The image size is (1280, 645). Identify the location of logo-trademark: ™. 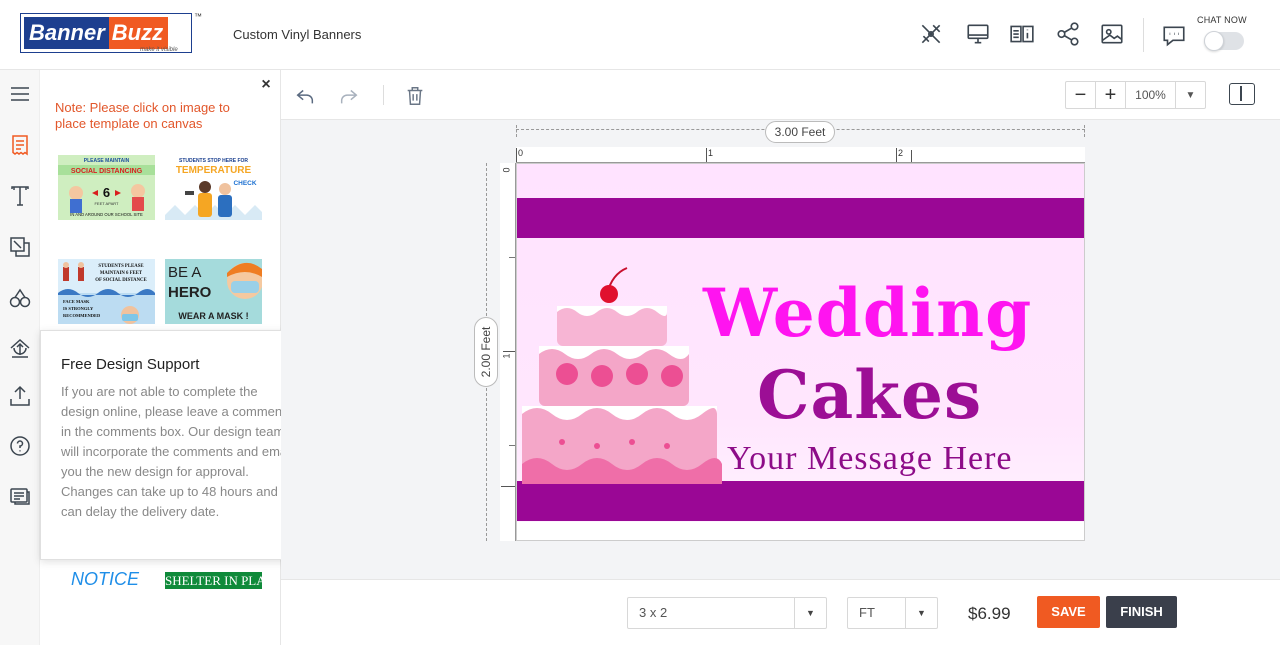
(198, 16).